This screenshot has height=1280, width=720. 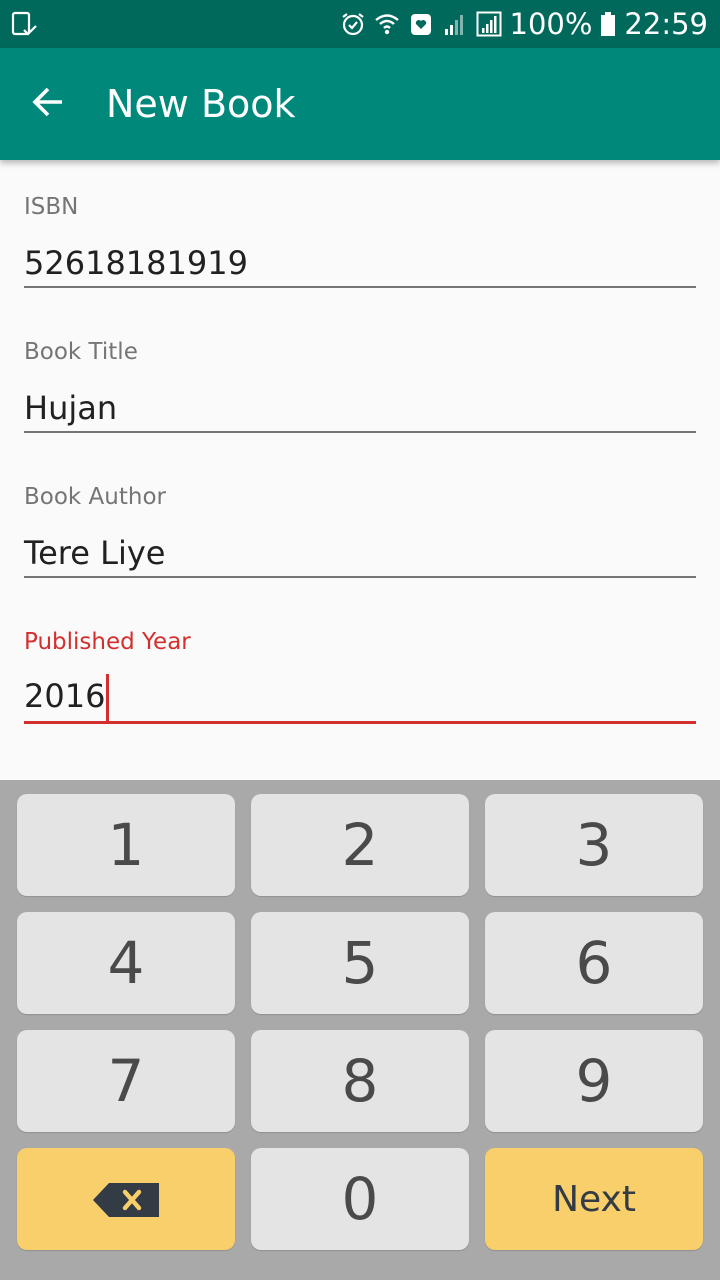 What do you see at coordinates (126, 1081) in the screenshot?
I see `key-7: 7` at bounding box center [126, 1081].